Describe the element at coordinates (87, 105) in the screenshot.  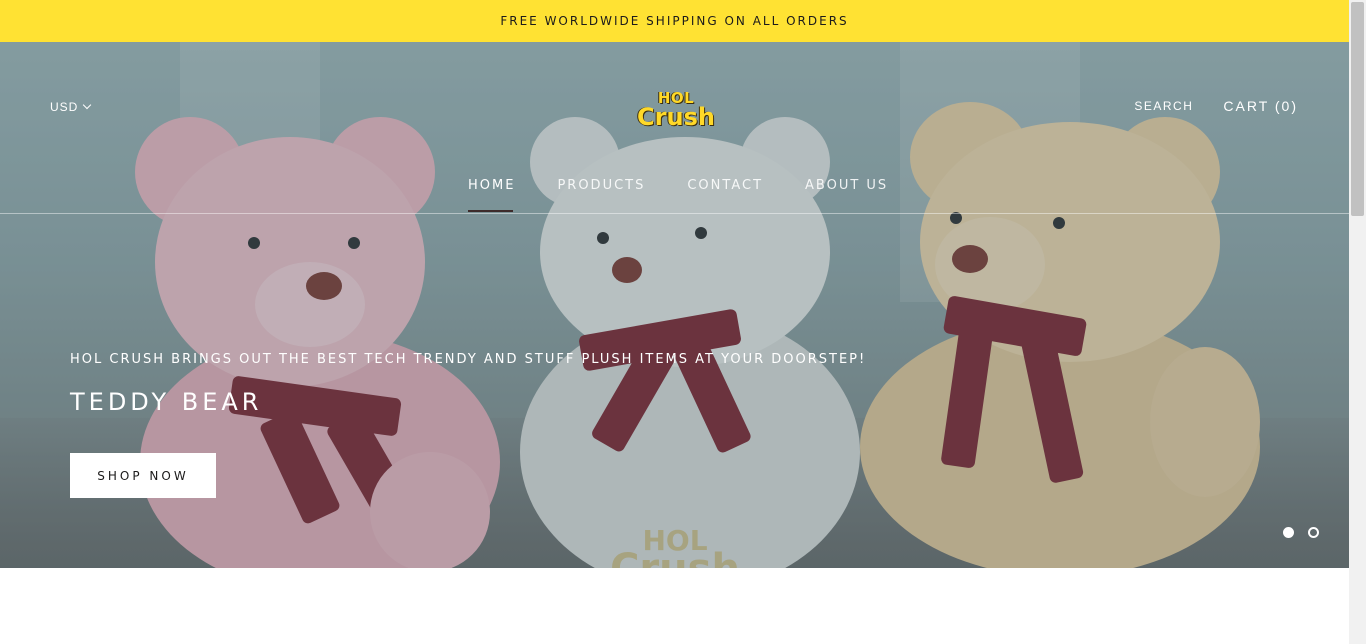
I see `chevron-down-icon` at that location.